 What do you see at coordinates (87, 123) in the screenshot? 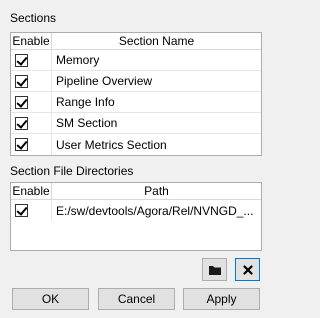
I see `section-name: SM Section` at bounding box center [87, 123].